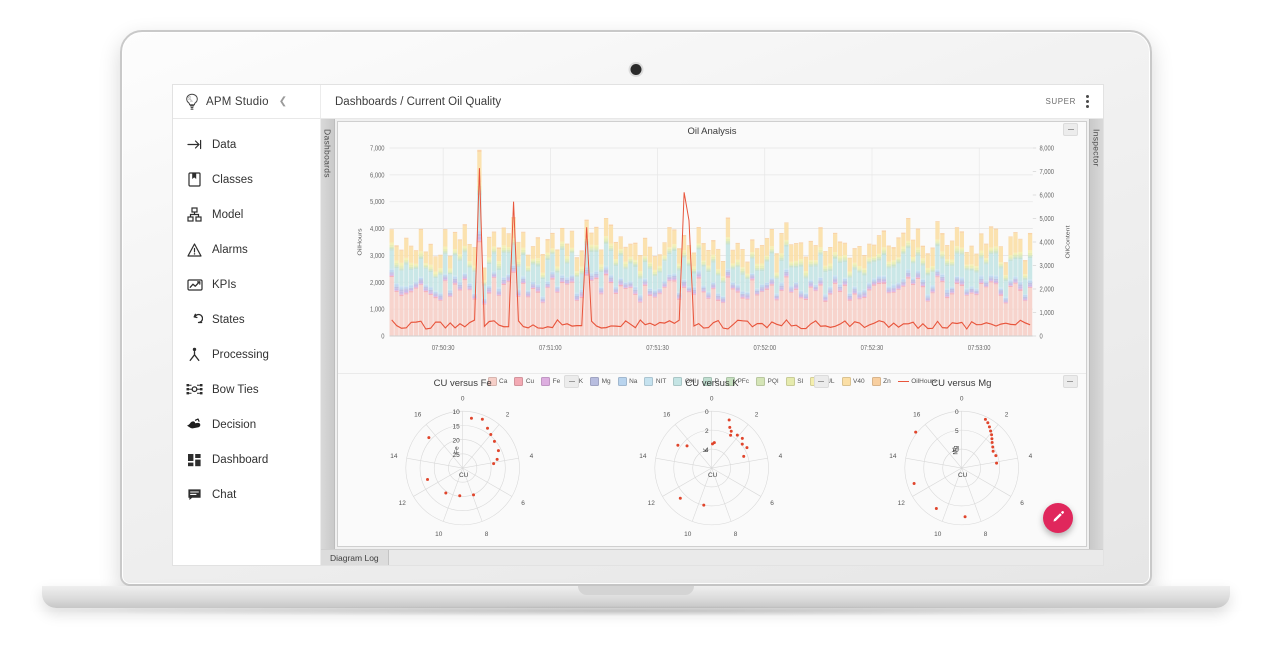 The height and width of the screenshot is (666, 1272). What do you see at coordinates (235, 389) in the screenshot?
I see `sidebar-item-label: Bow Ties` at bounding box center [235, 389].